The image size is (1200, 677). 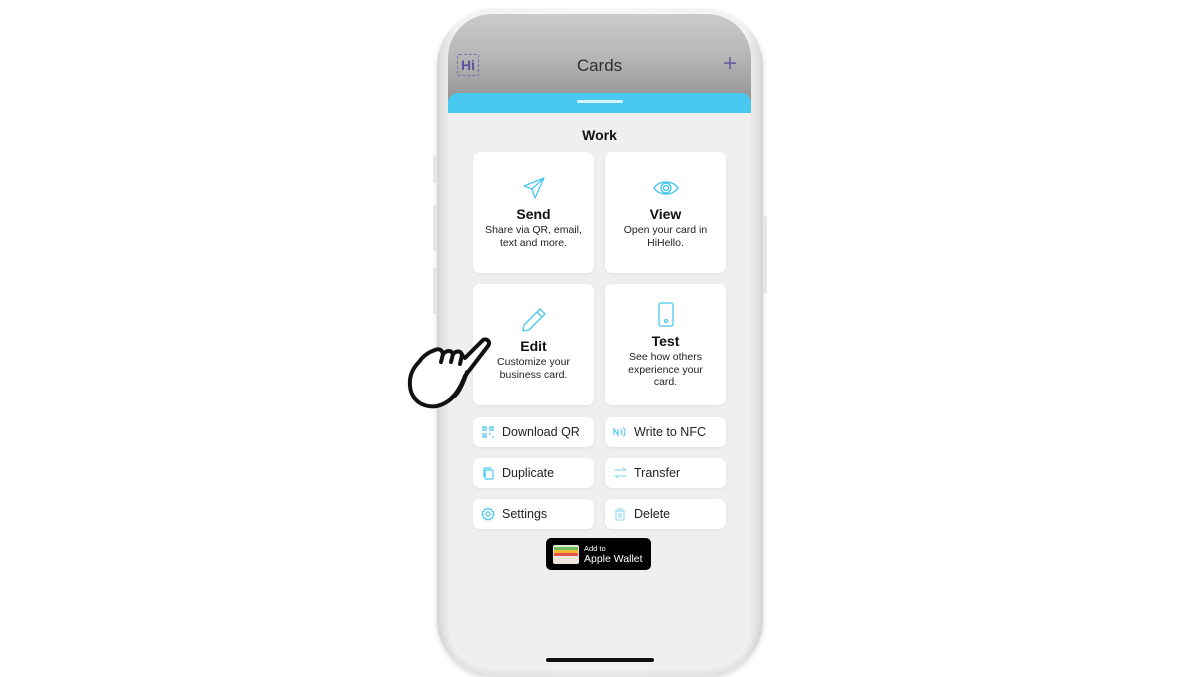 What do you see at coordinates (599, 660) in the screenshot?
I see `home-indicator` at bounding box center [599, 660].